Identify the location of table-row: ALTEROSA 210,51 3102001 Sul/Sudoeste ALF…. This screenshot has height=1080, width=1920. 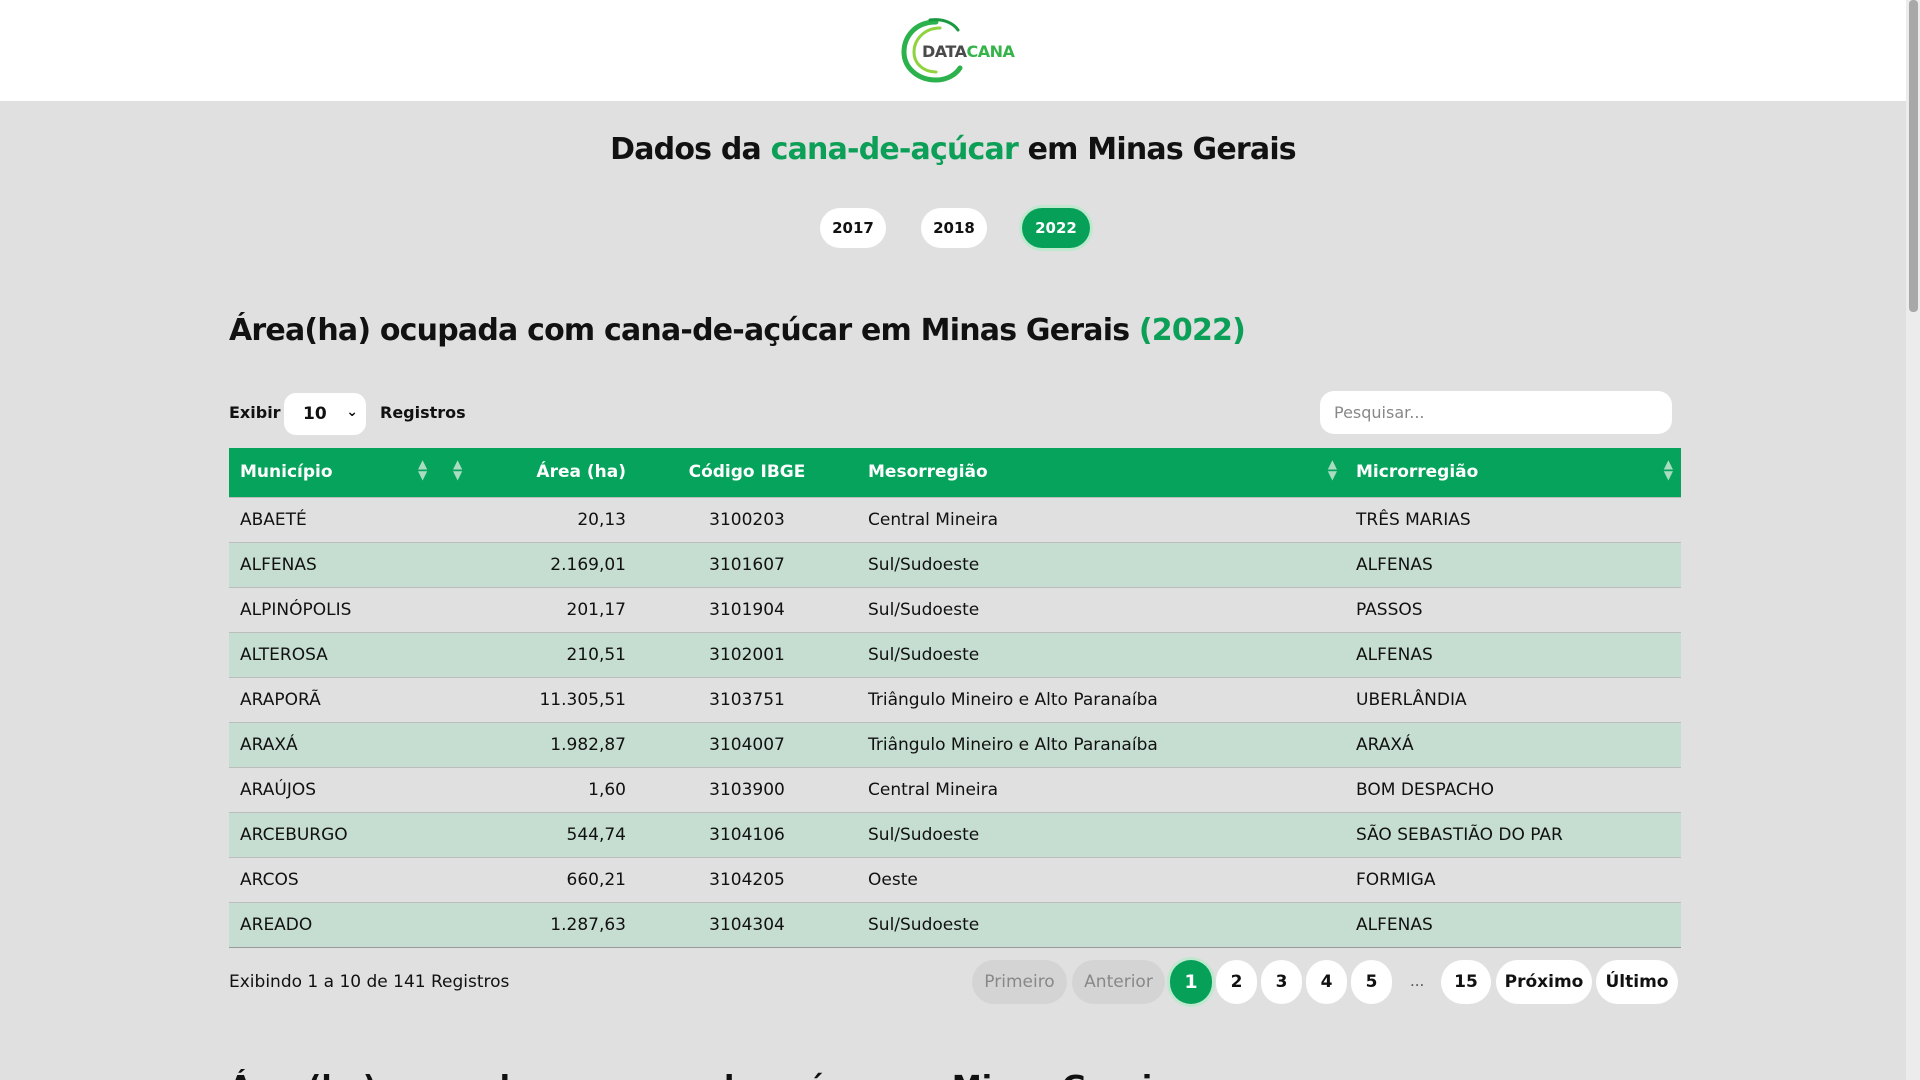
(955, 654).